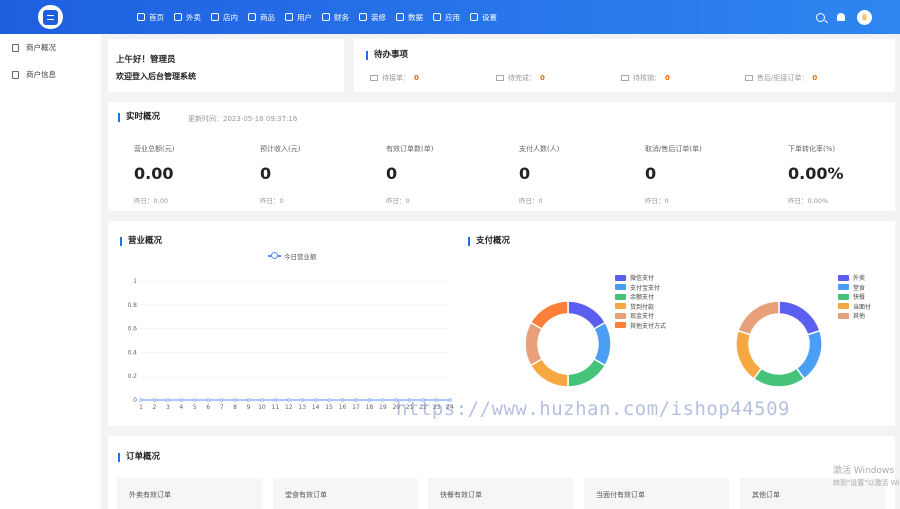 The height and width of the screenshot is (509, 900). I want to click on x-tick-label: 11, so click(276, 407).